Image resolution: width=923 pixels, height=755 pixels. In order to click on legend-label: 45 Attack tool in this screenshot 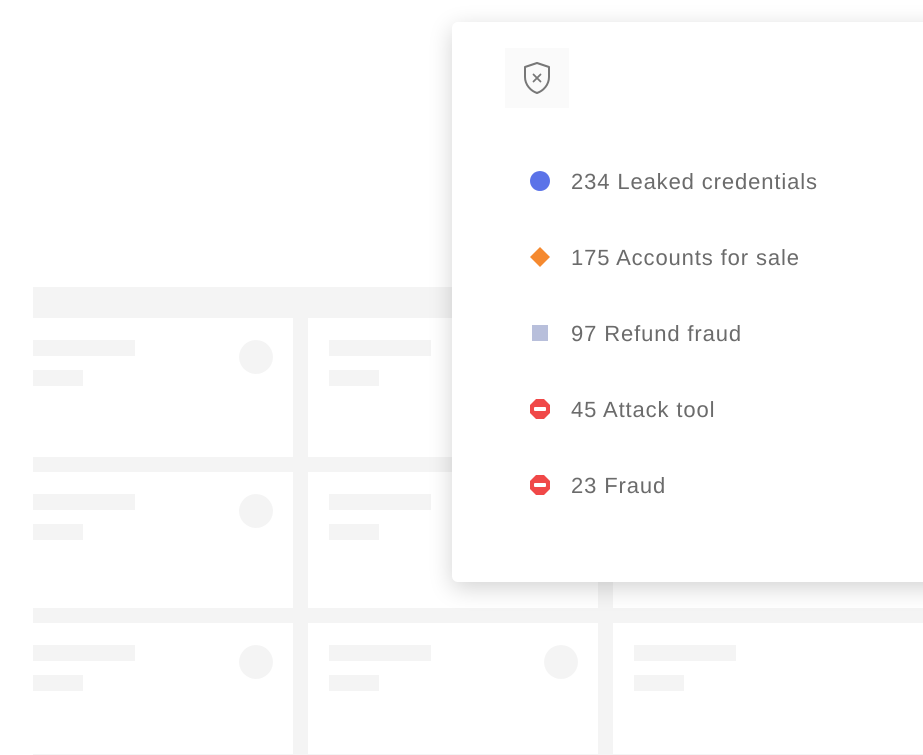, I will do `click(643, 410)`.